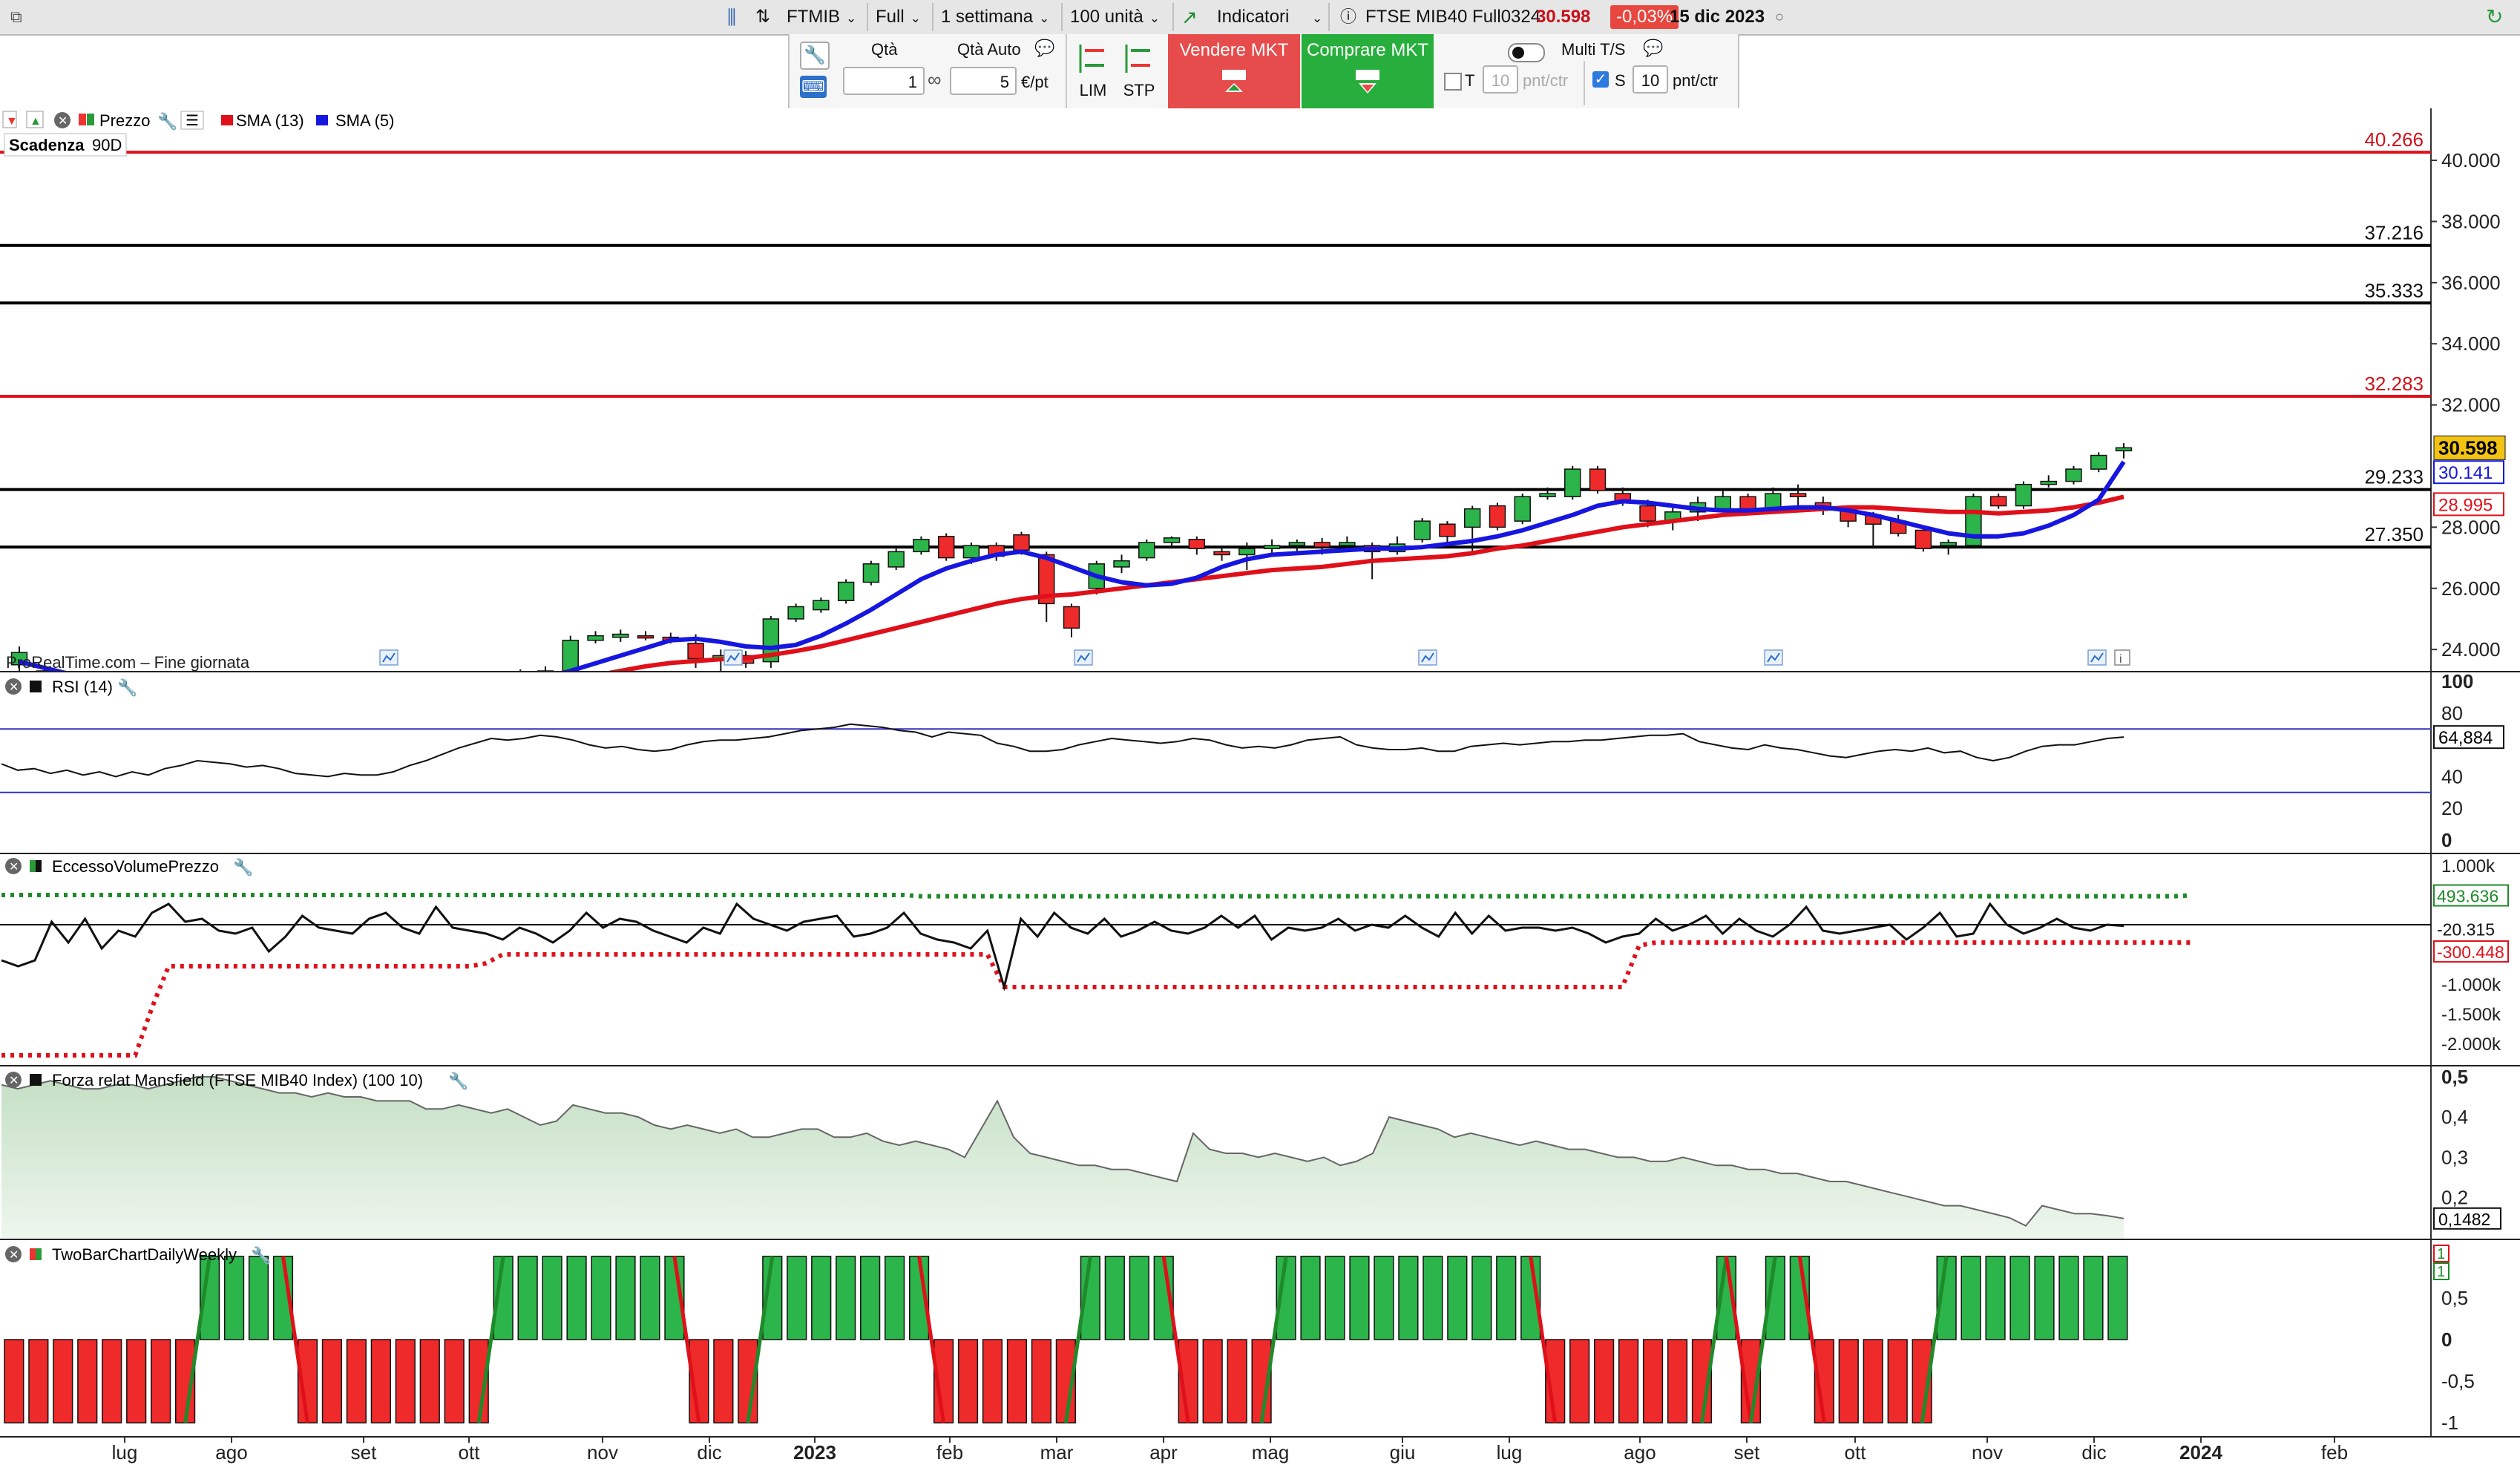 The width and height of the screenshot is (2520, 1465). I want to click on volume-line, so click(1063, 947).